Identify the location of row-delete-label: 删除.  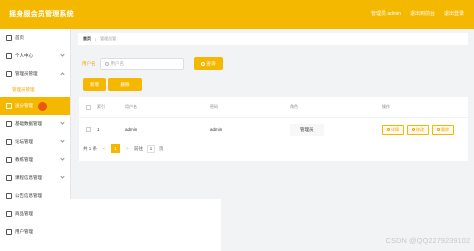
(445, 129).